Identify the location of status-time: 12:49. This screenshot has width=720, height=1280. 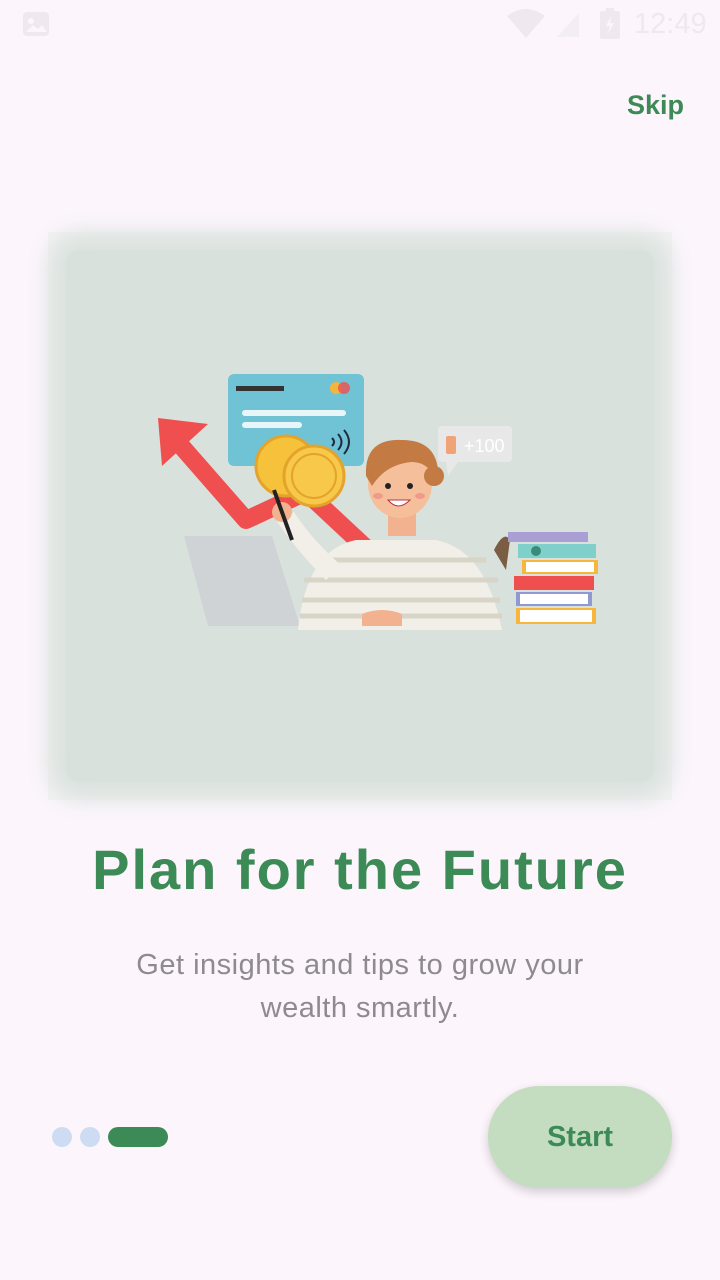
(670, 24).